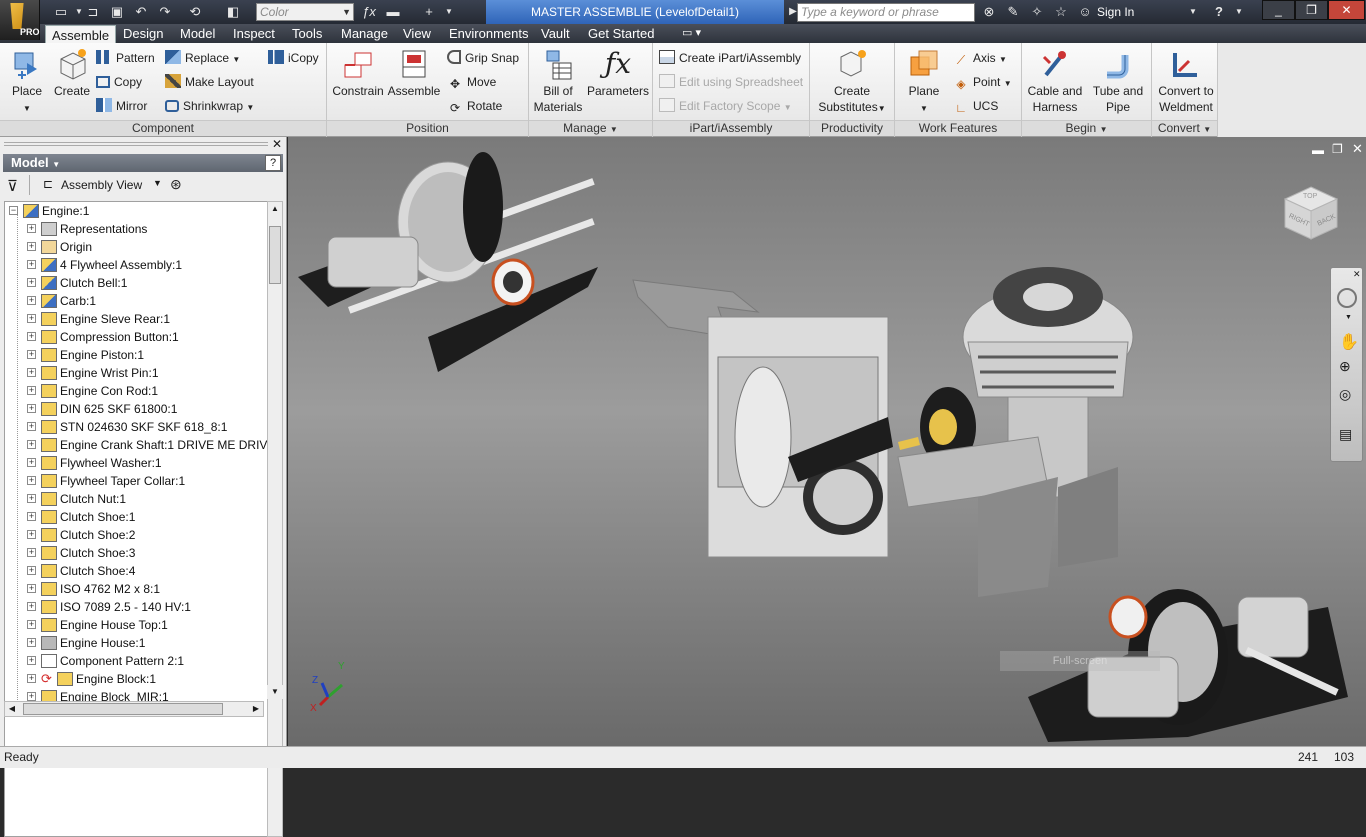 The image size is (1366, 837). What do you see at coordinates (61, 11) in the screenshot?
I see `new-icon: ▭` at bounding box center [61, 11].